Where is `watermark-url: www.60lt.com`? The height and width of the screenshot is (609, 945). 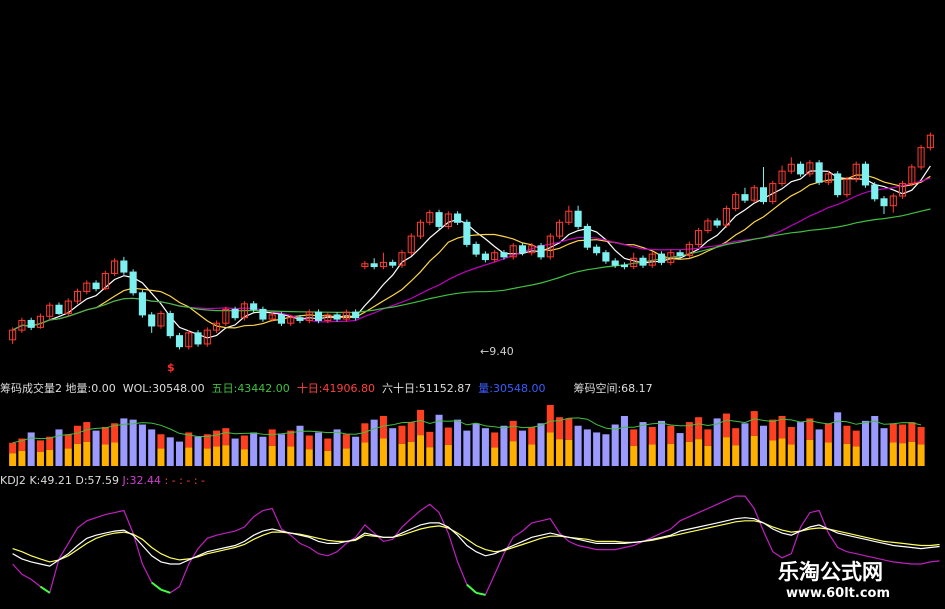
watermark-url: www.60lt.com is located at coordinates (838, 593).